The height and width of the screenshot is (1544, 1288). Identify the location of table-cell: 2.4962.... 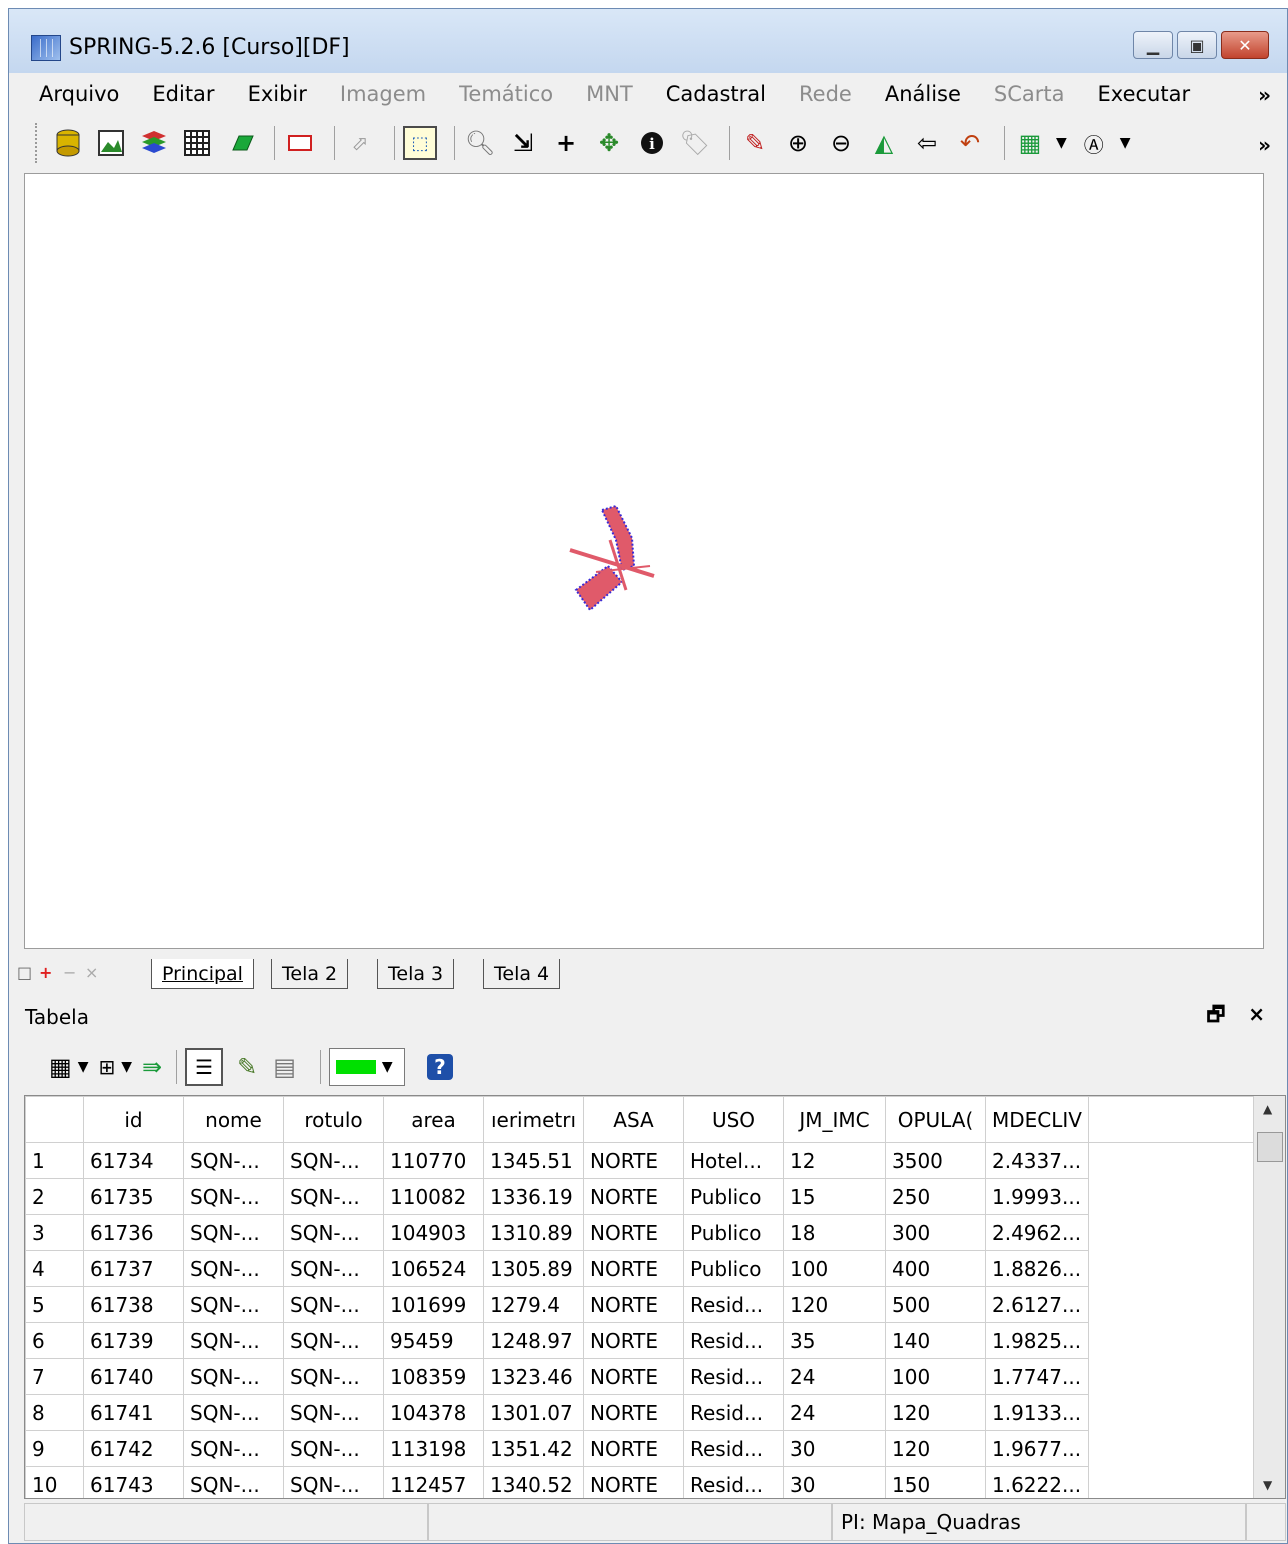
(1037, 1232).